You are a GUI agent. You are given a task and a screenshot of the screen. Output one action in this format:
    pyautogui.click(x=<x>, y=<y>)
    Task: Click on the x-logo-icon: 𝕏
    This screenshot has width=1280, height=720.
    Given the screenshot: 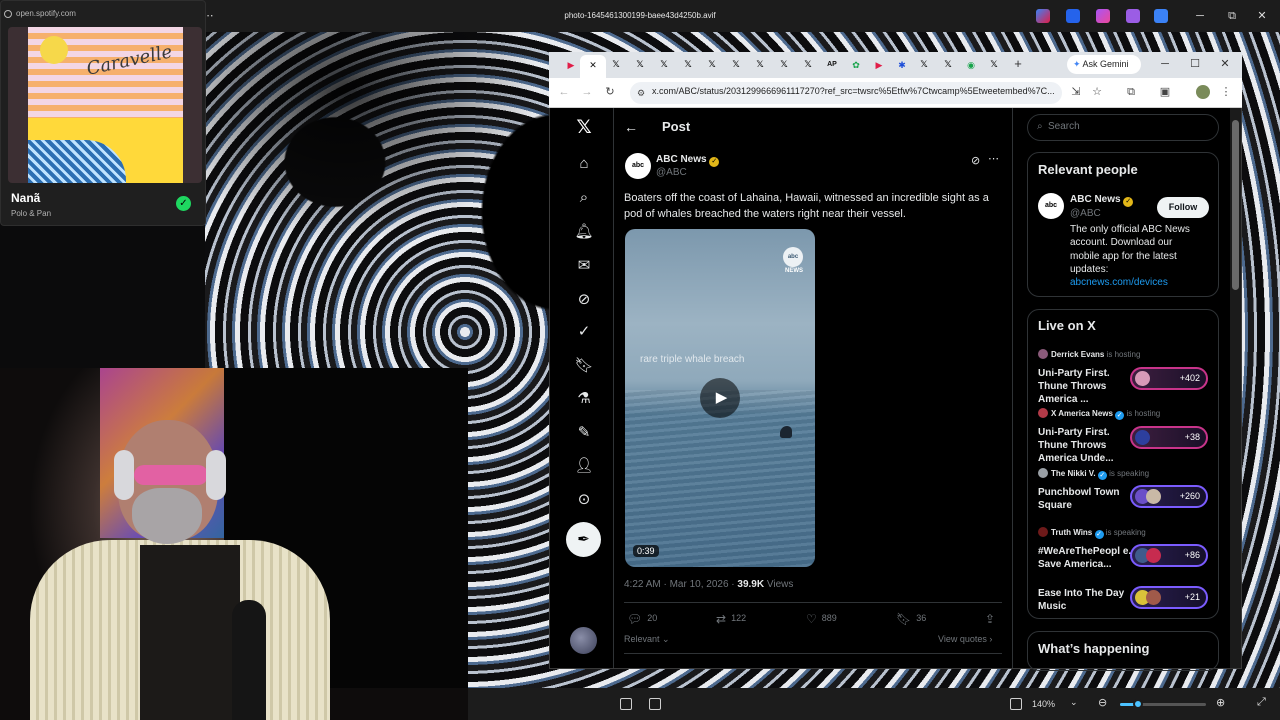 What is the action you would take?
    pyautogui.click(x=584, y=127)
    